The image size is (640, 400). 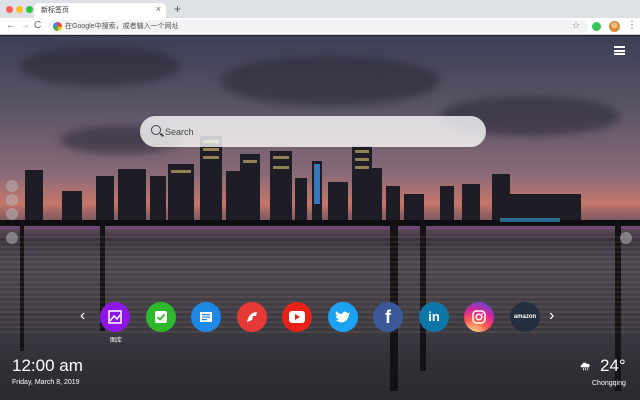 I want to click on cloud-rain-icon, so click(x=585, y=366).